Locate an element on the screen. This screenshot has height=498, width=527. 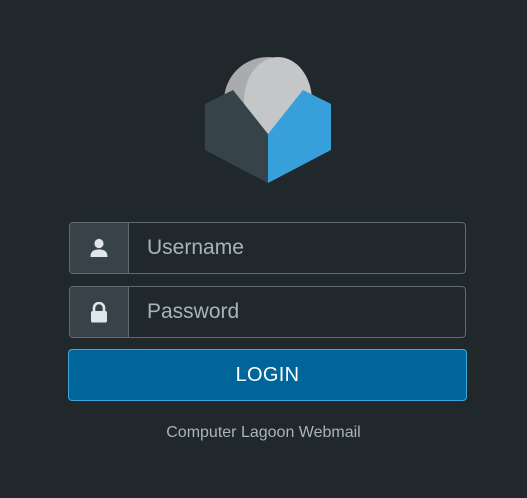
username-field is located at coordinates (267, 248).